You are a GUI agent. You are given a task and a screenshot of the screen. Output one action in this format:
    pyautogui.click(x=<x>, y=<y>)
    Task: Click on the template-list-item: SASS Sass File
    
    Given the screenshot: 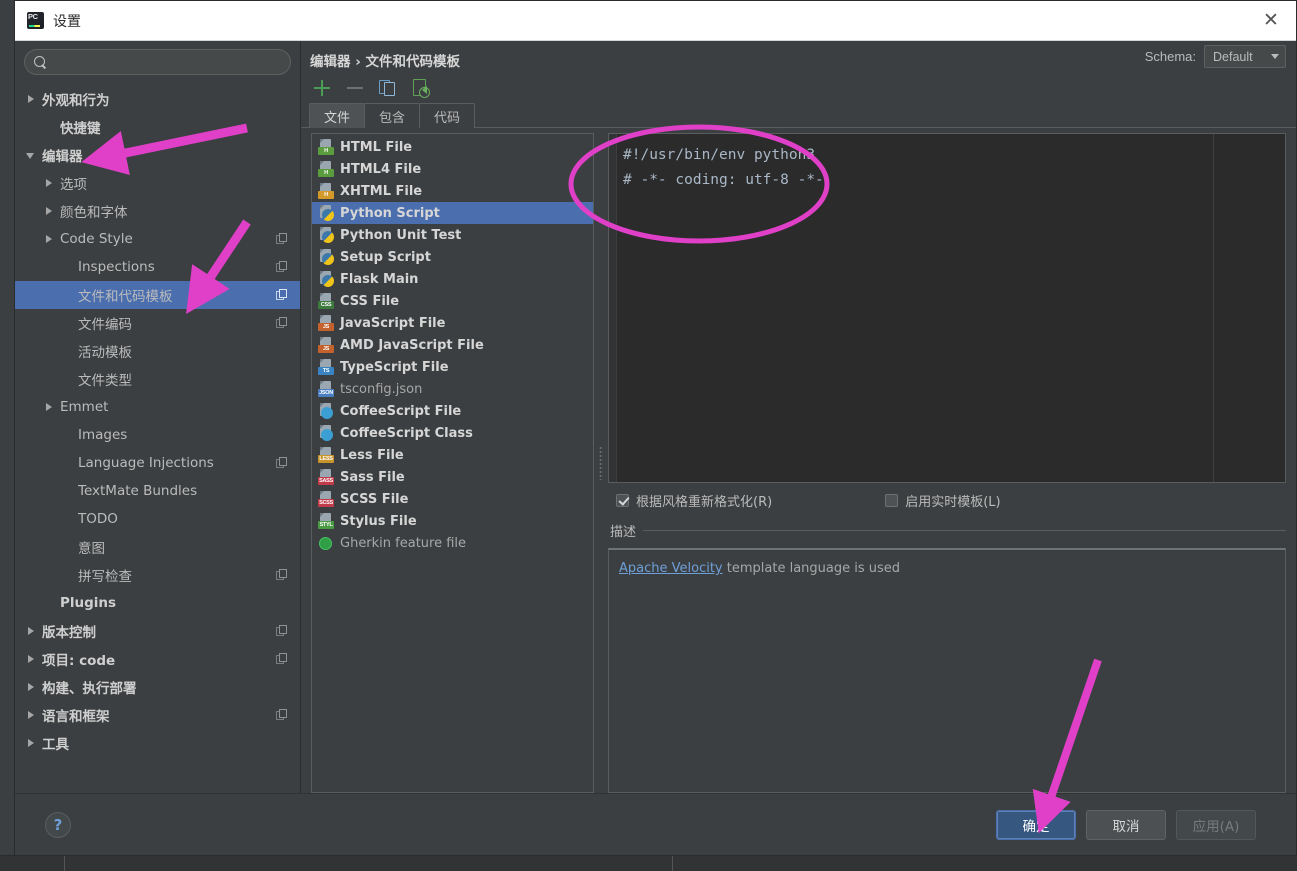 What is the action you would take?
    pyautogui.click(x=452, y=477)
    